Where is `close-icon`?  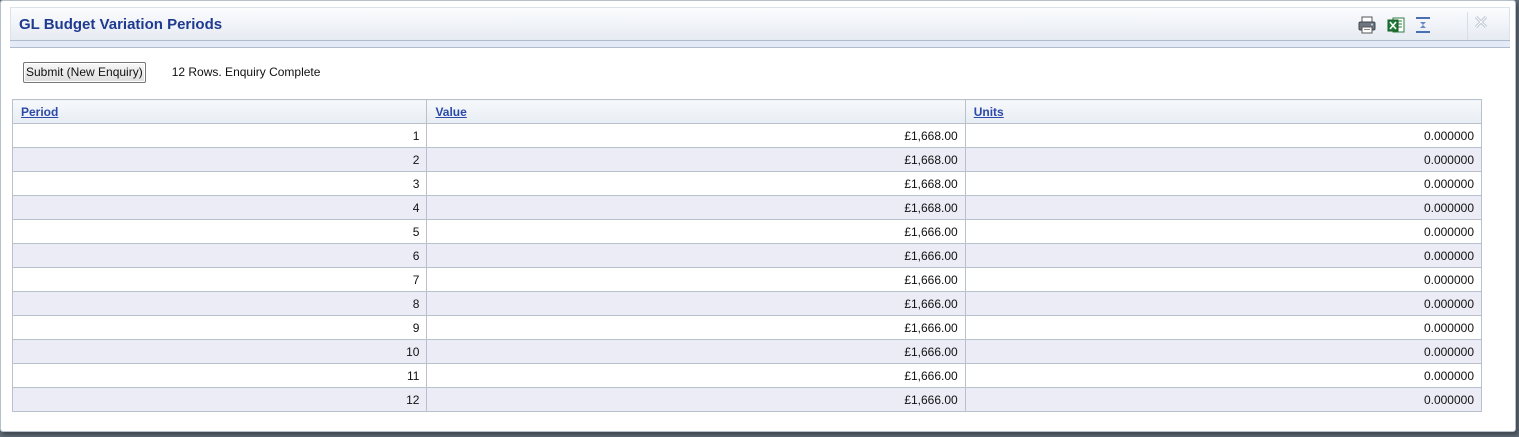 close-icon is located at coordinates (1481, 22).